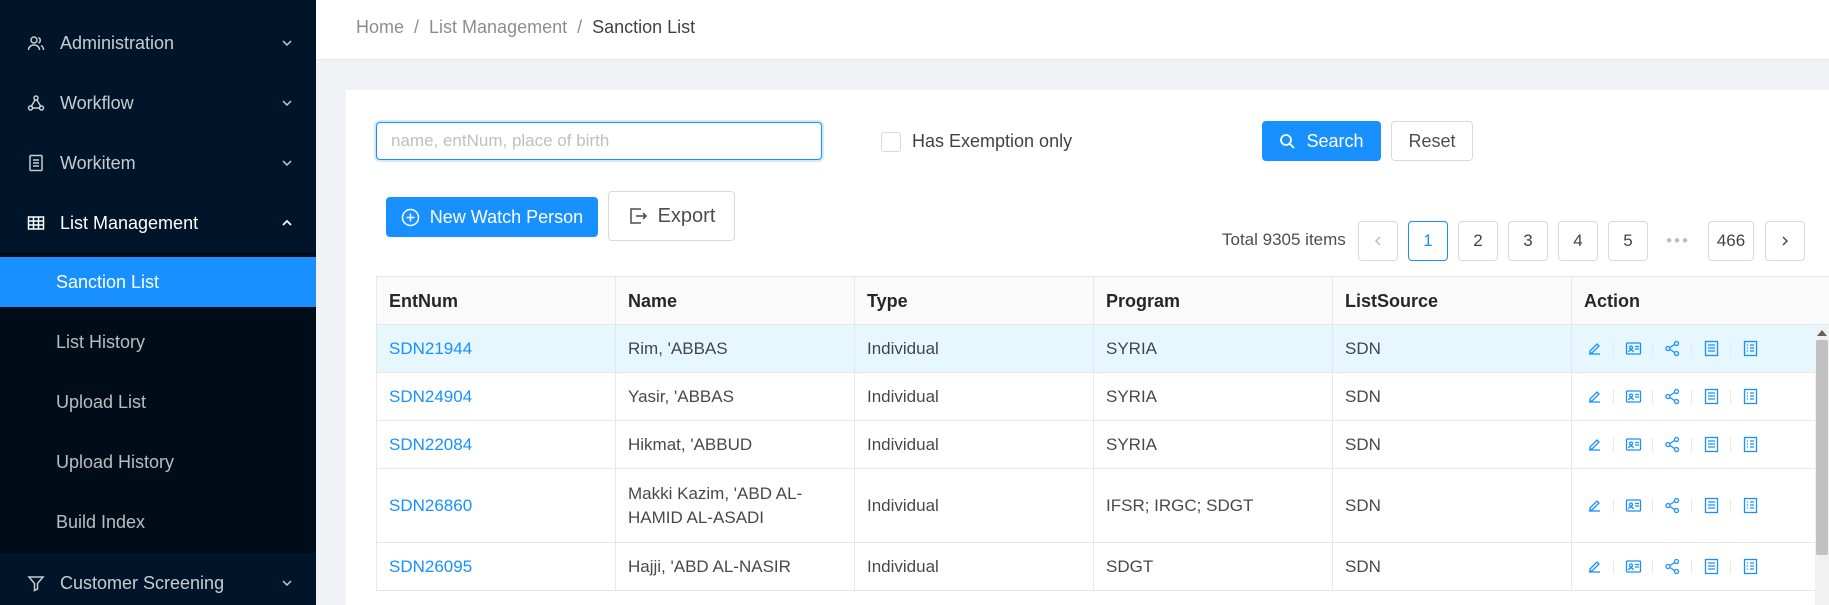 Image resolution: width=1829 pixels, height=605 pixels. What do you see at coordinates (495, 505) in the screenshot?
I see `cell-entnum: SDN26860` at bounding box center [495, 505].